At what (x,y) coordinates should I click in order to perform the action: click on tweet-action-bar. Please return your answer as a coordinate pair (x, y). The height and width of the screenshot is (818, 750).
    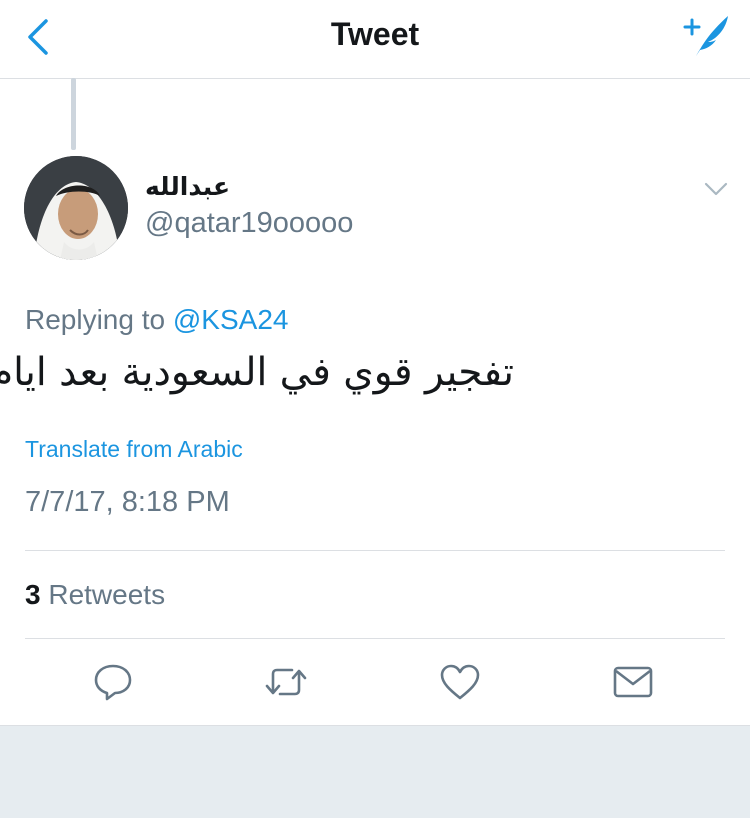
    Looking at the image, I should click on (375, 682).